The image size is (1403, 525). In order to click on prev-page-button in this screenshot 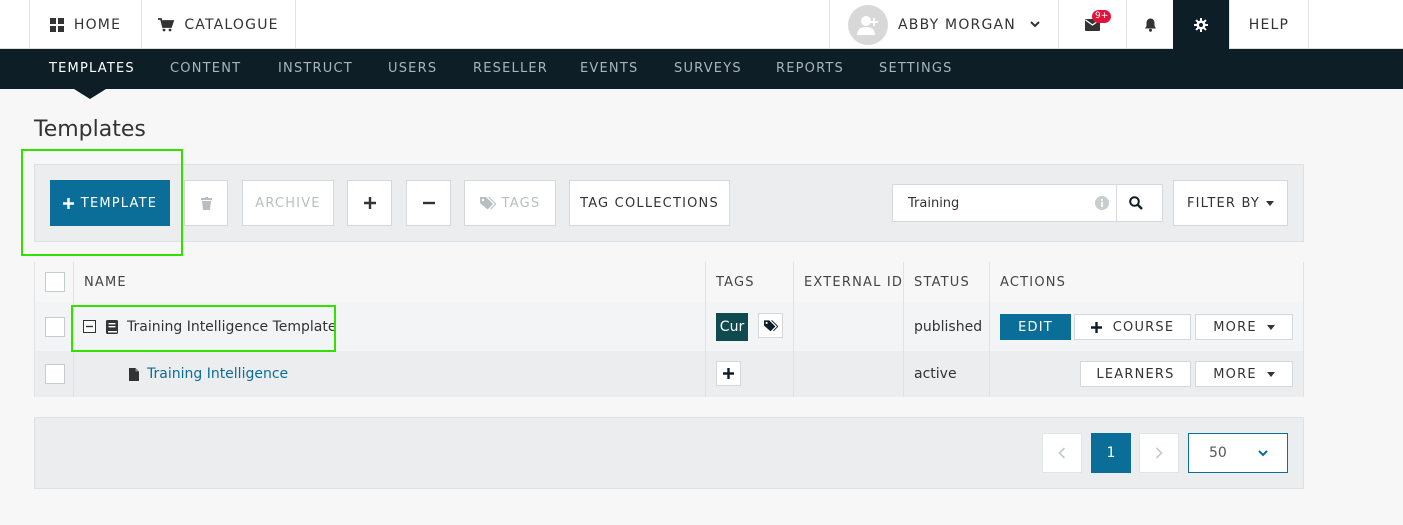, I will do `click(1062, 453)`.